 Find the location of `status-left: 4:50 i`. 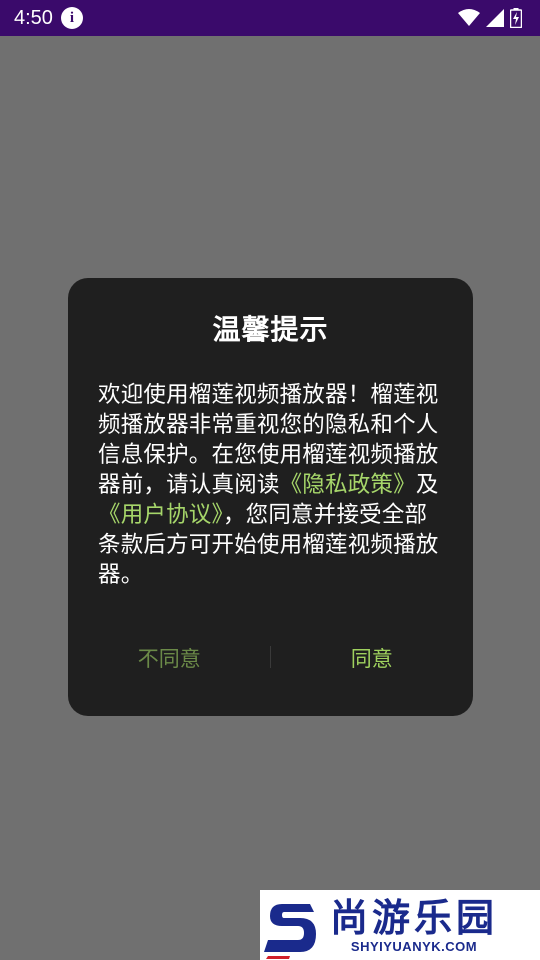

status-left: 4:50 i is located at coordinates (48, 18).